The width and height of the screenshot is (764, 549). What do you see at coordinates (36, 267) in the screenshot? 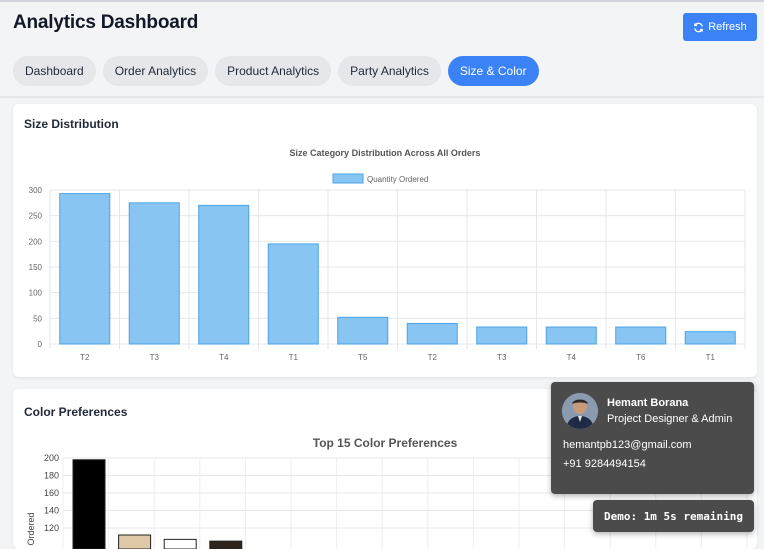
I see `y-tick-label: 150` at bounding box center [36, 267].